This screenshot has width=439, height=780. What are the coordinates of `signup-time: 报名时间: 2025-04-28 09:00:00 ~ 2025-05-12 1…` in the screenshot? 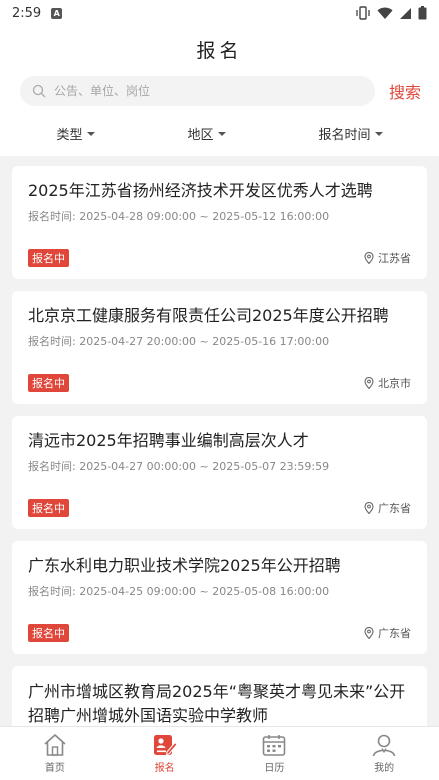 It's located at (179, 216).